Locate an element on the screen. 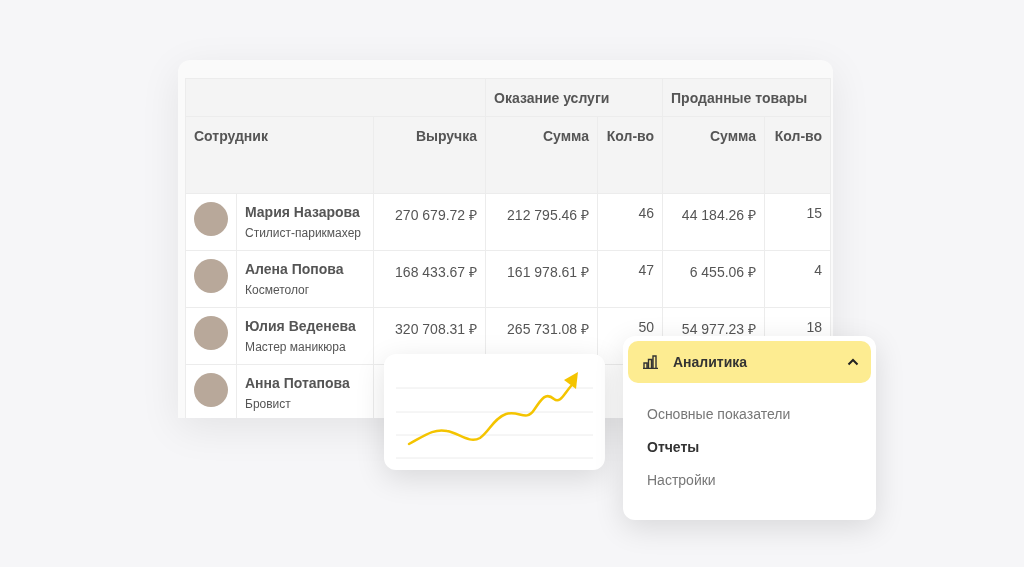 Image resolution: width=1024 pixels, height=567 pixels. employee-name: Мария Назарова is located at coordinates (303, 212).